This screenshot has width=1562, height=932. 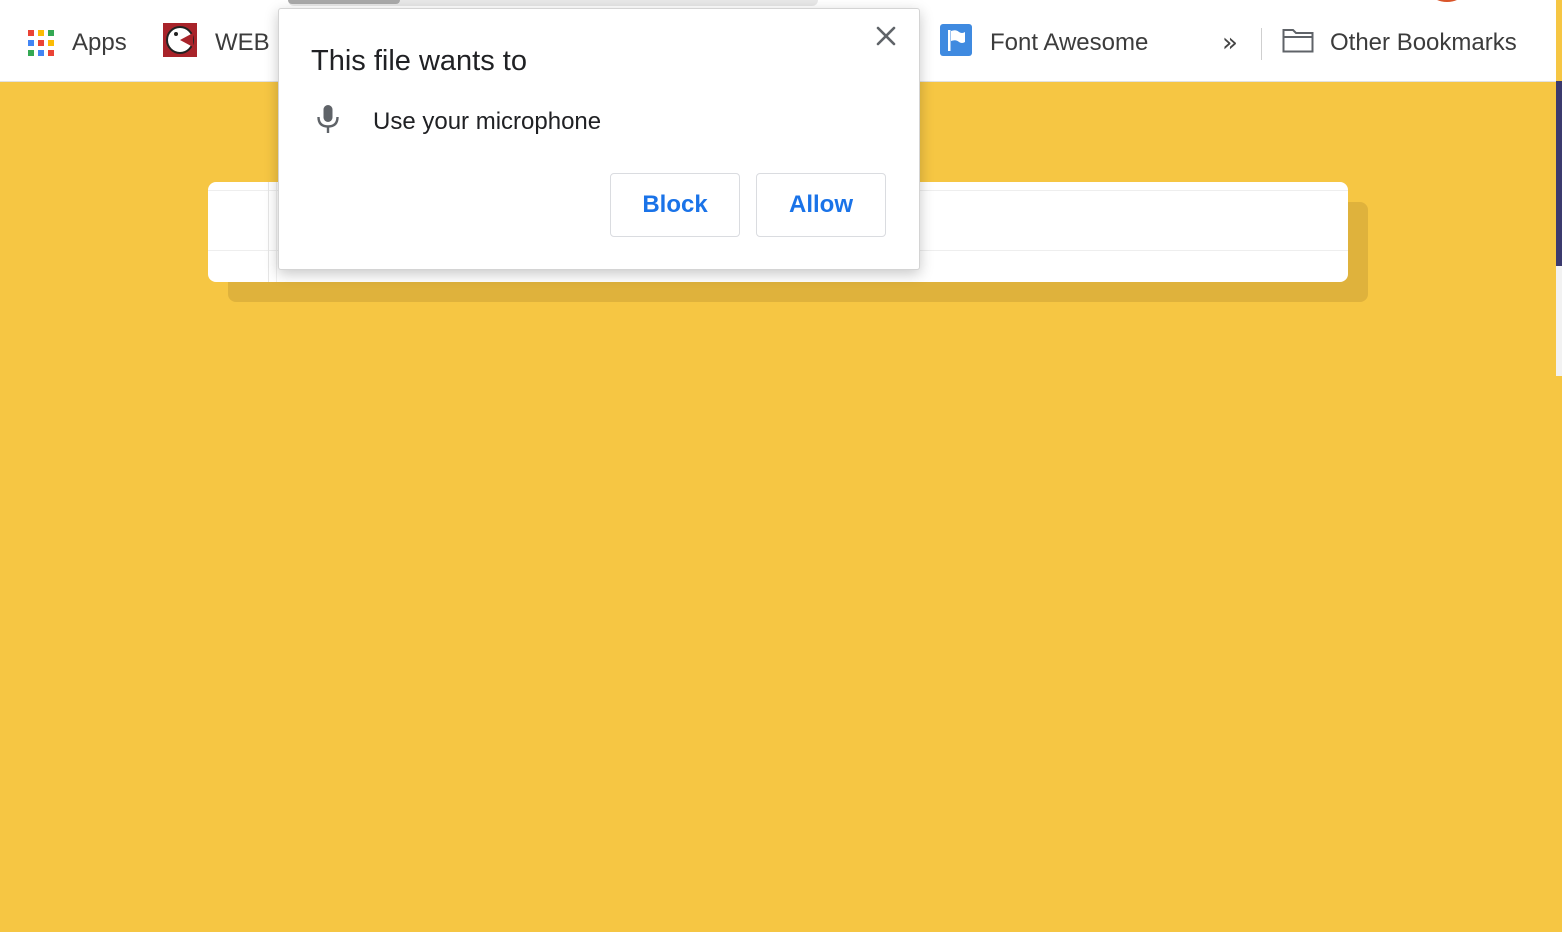 What do you see at coordinates (1423, 42) in the screenshot?
I see `bookmark-label: Other Bookmarks` at bounding box center [1423, 42].